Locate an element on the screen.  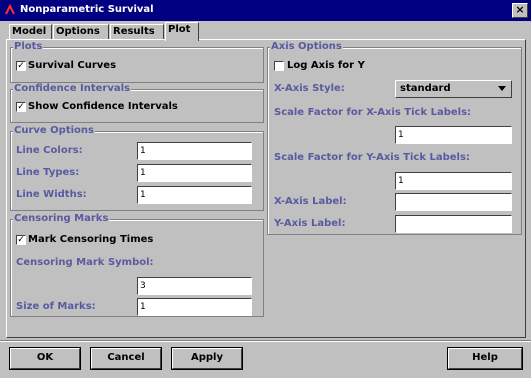
window-title: Nonparametric Survival is located at coordinates (87, 9).